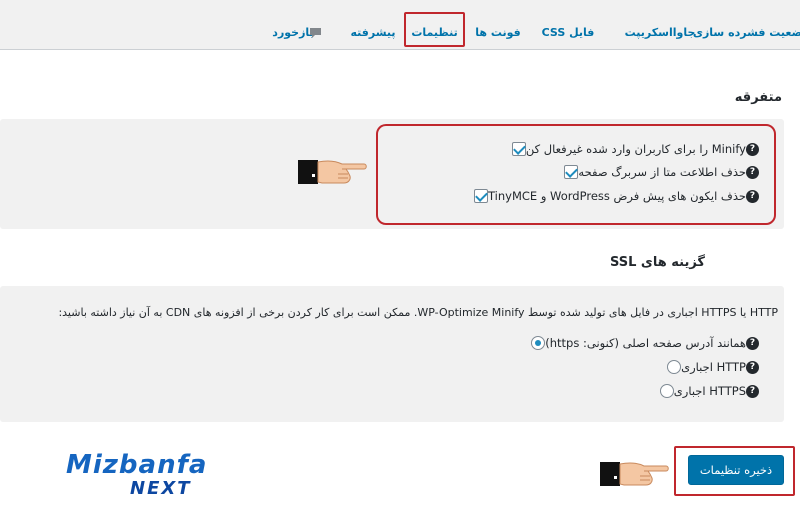 The width and height of the screenshot is (800, 518). Describe the element at coordinates (666, 391) in the screenshot. I see `radio-force-https` at that location.